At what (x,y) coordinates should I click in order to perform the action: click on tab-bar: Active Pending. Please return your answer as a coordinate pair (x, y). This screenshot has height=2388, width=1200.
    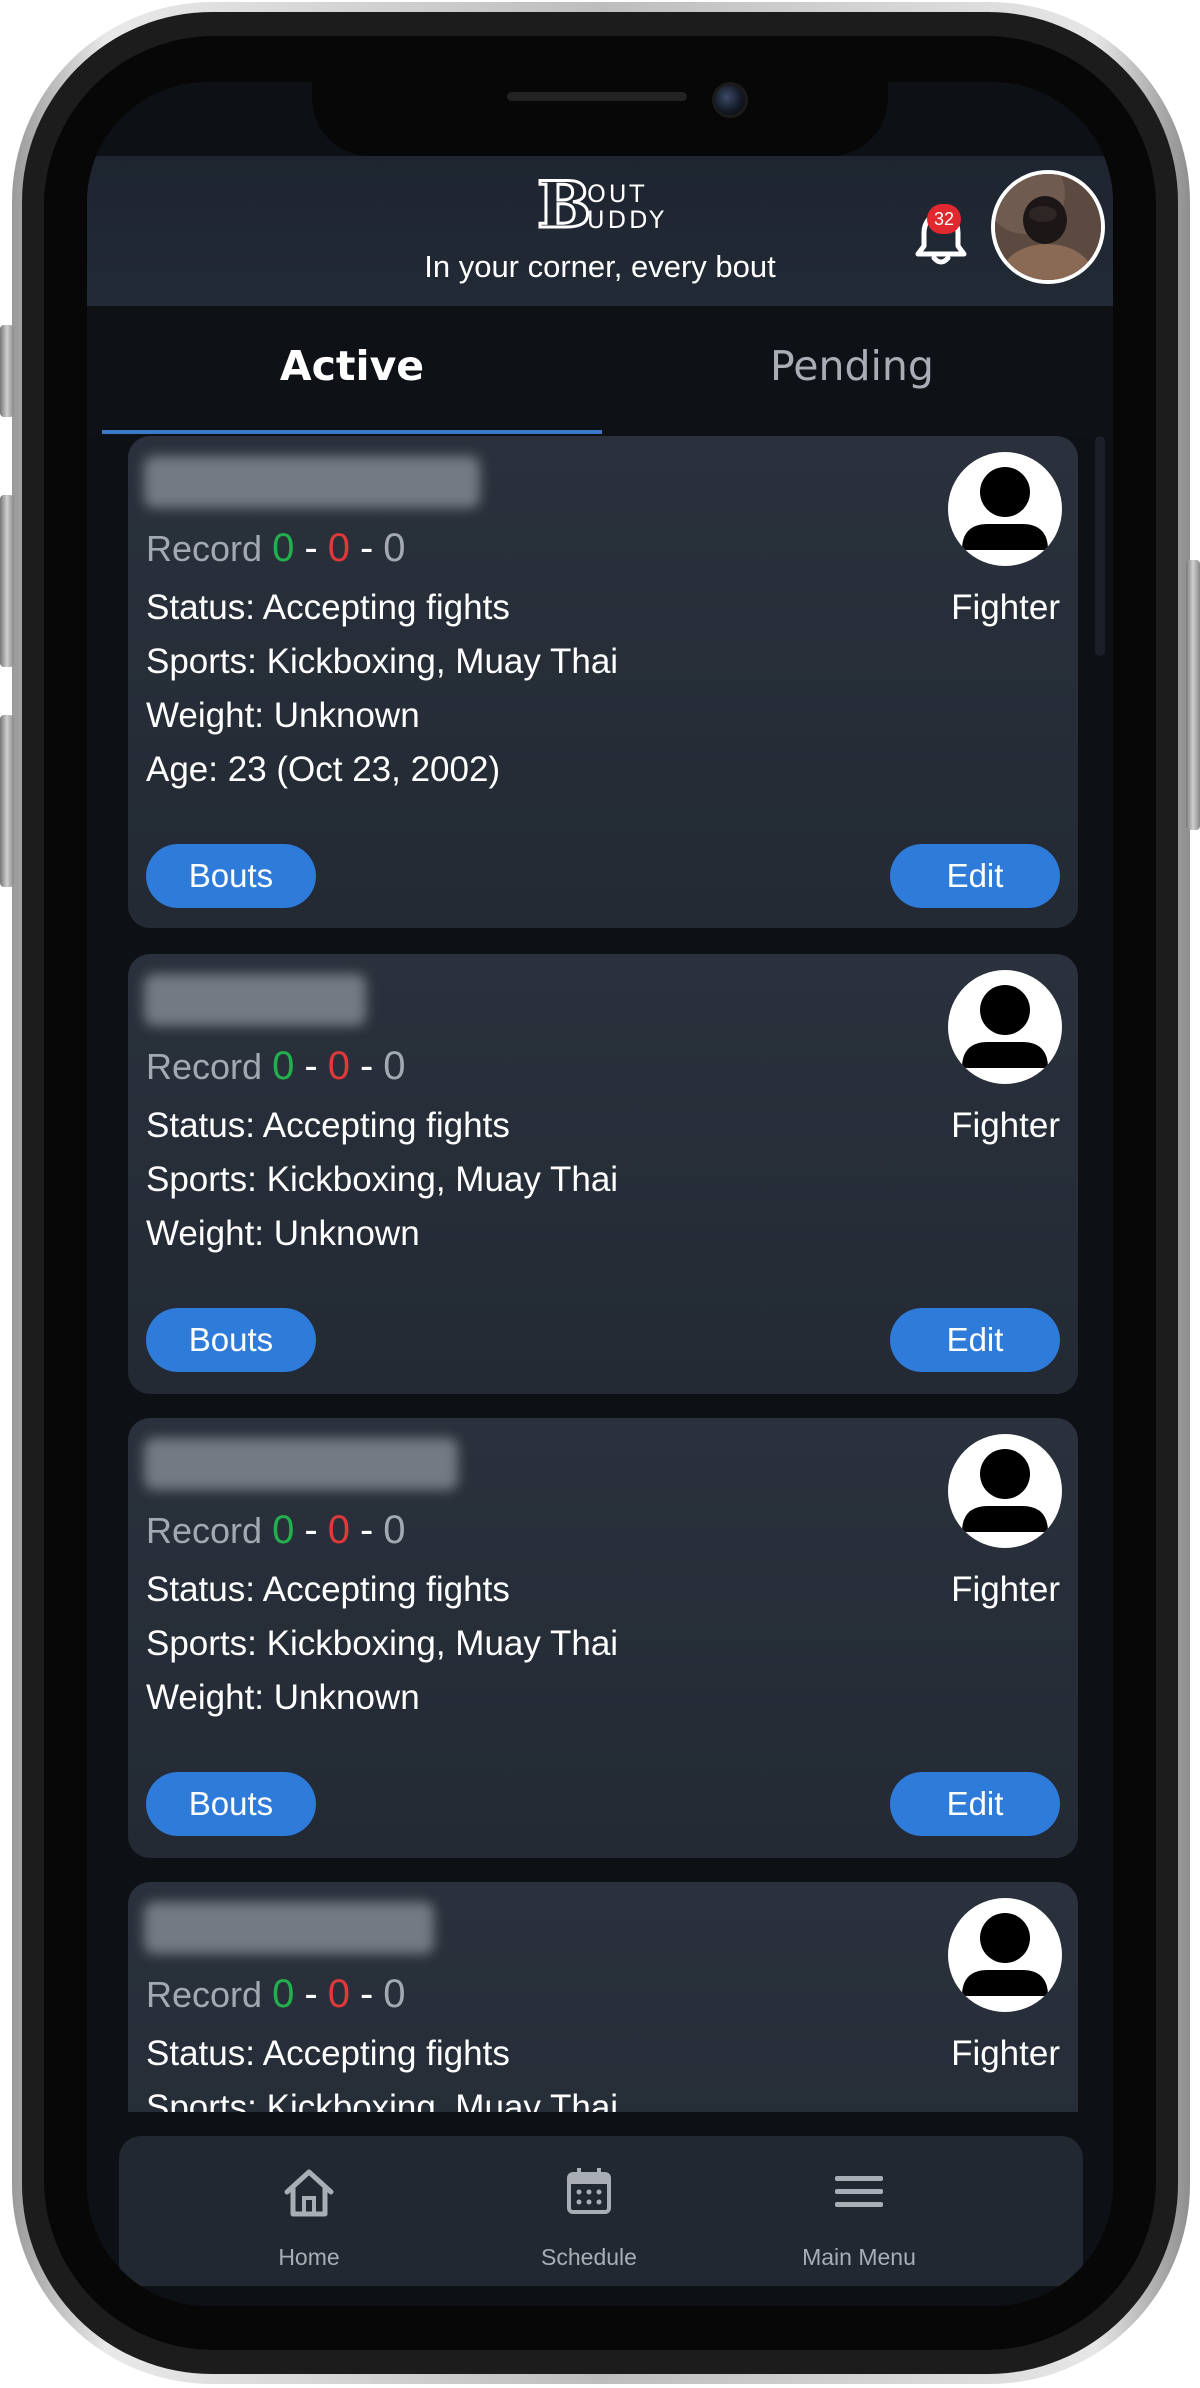
    Looking at the image, I should click on (600, 371).